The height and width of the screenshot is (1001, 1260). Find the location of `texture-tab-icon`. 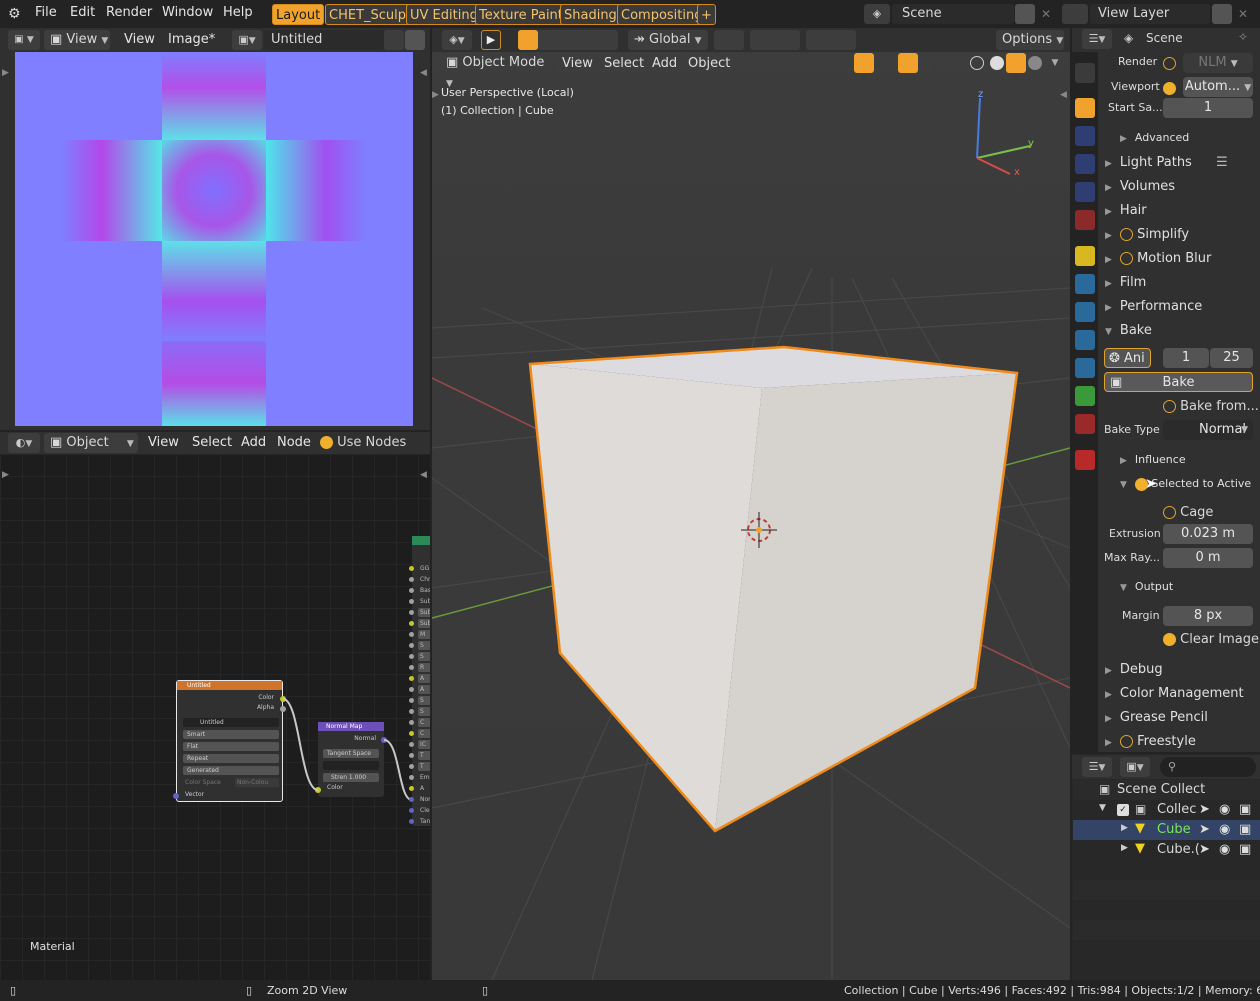

texture-tab-icon is located at coordinates (1085, 460).